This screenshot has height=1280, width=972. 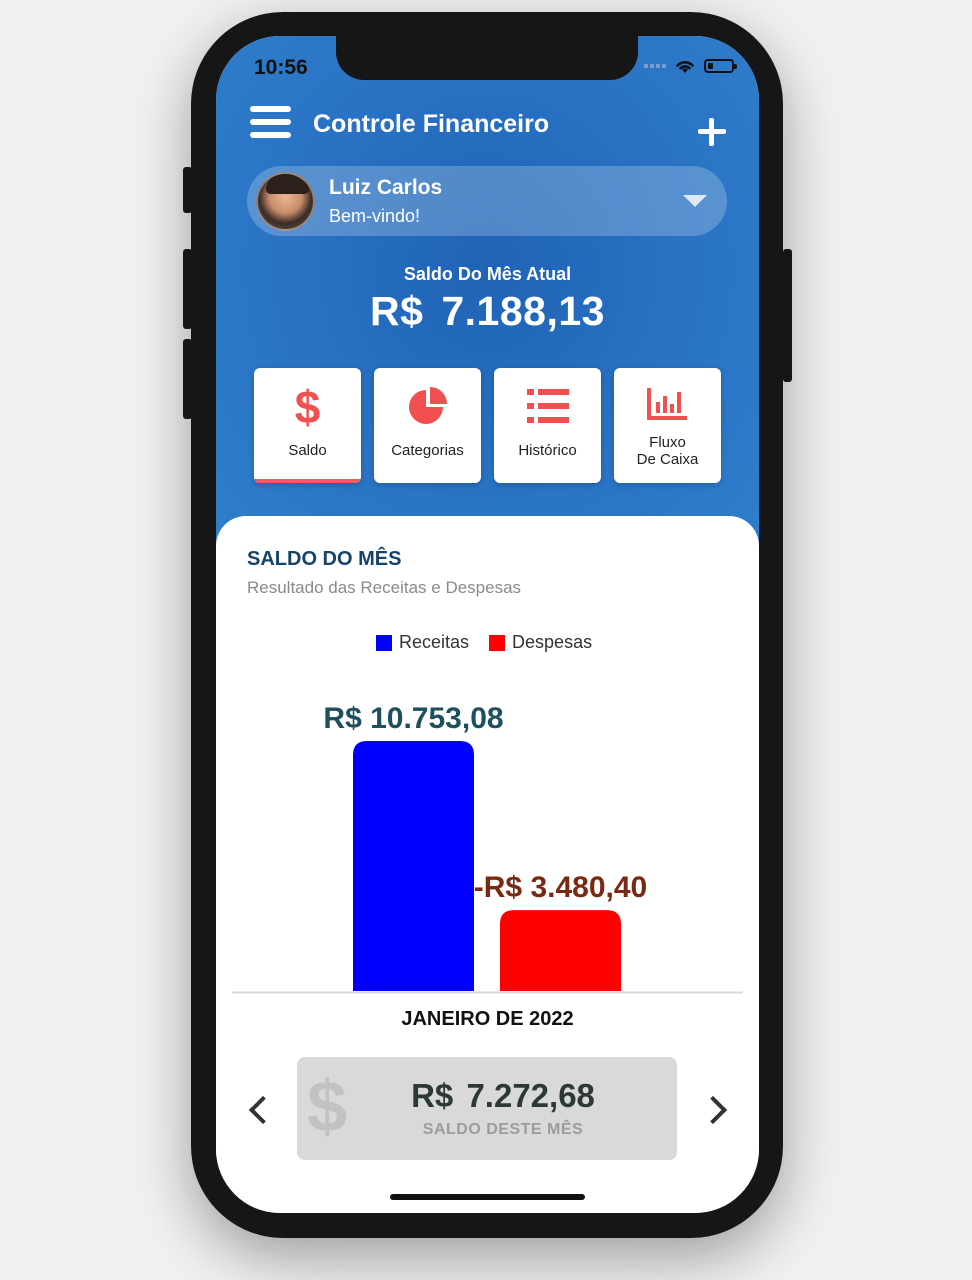 What do you see at coordinates (560, 950) in the screenshot?
I see `bar-despesas` at bounding box center [560, 950].